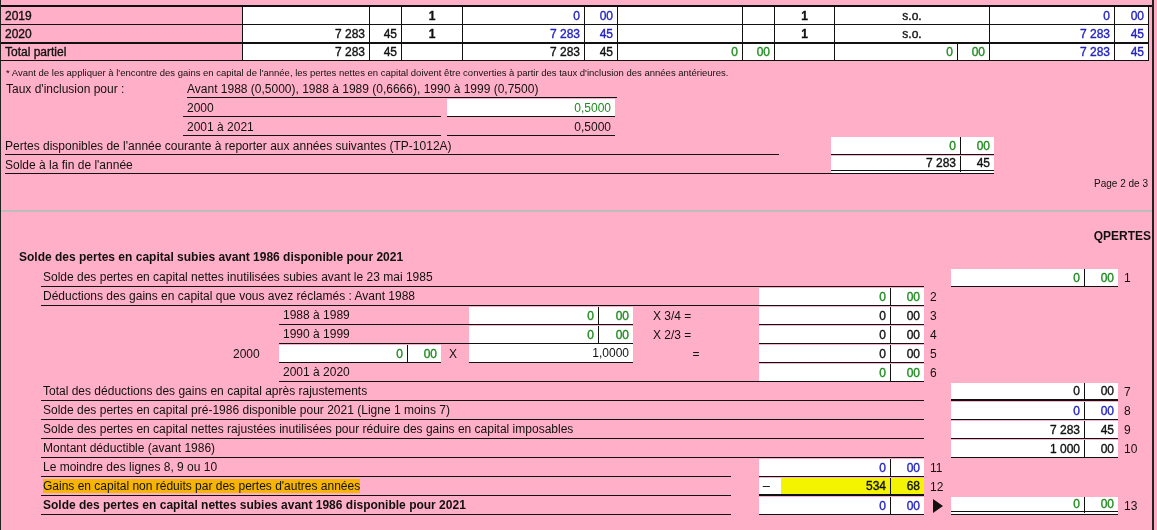 The image size is (1157, 530). I want to click on line-label: Solde des pertes en capital nettes inutilisées subies avant le 23 mai 1985, so click(238, 277).